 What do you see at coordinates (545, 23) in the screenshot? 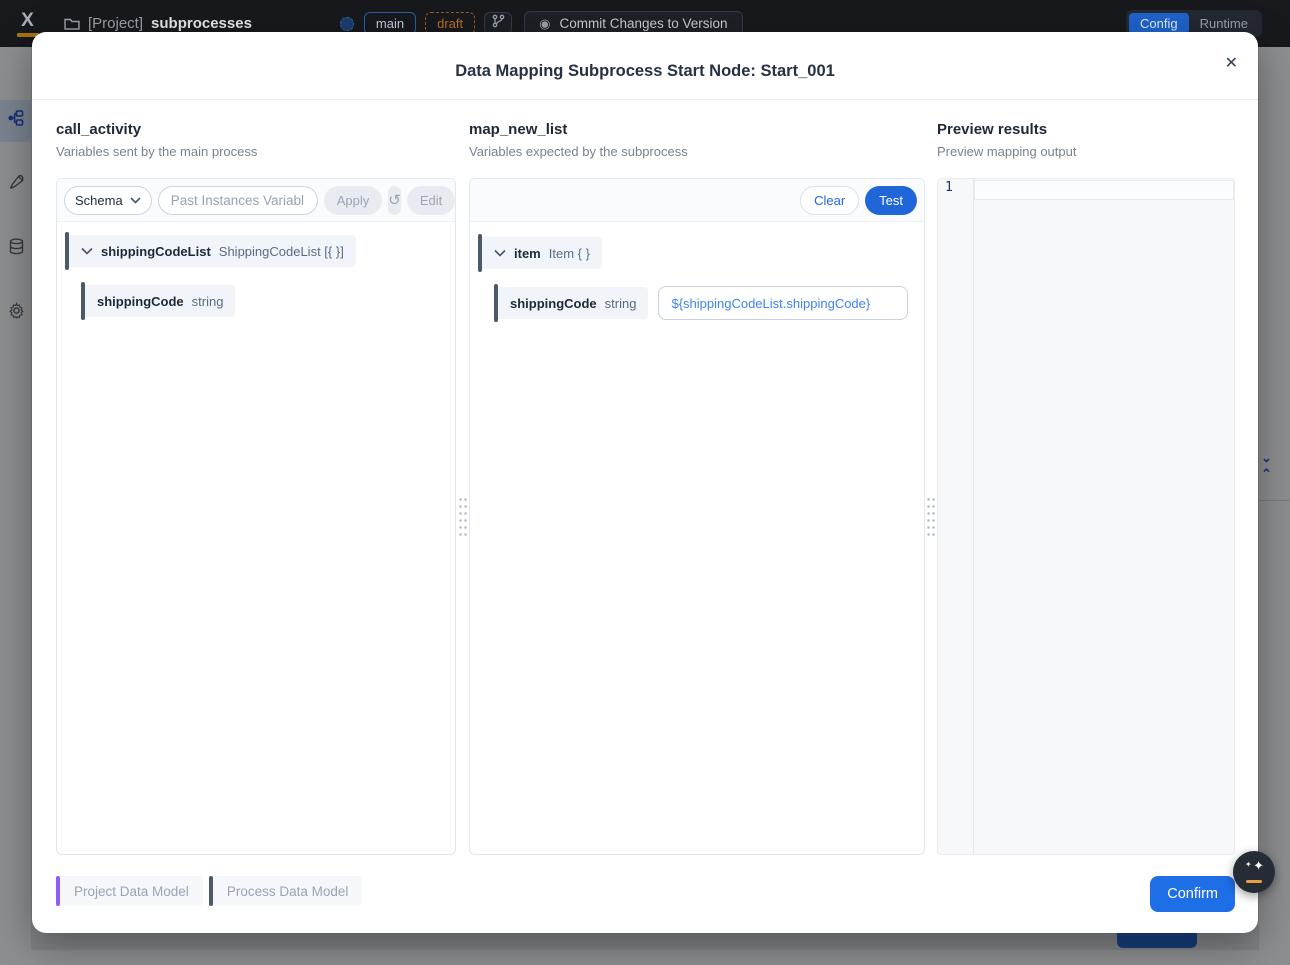
I see `commit-icon: ◉` at bounding box center [545, 23].